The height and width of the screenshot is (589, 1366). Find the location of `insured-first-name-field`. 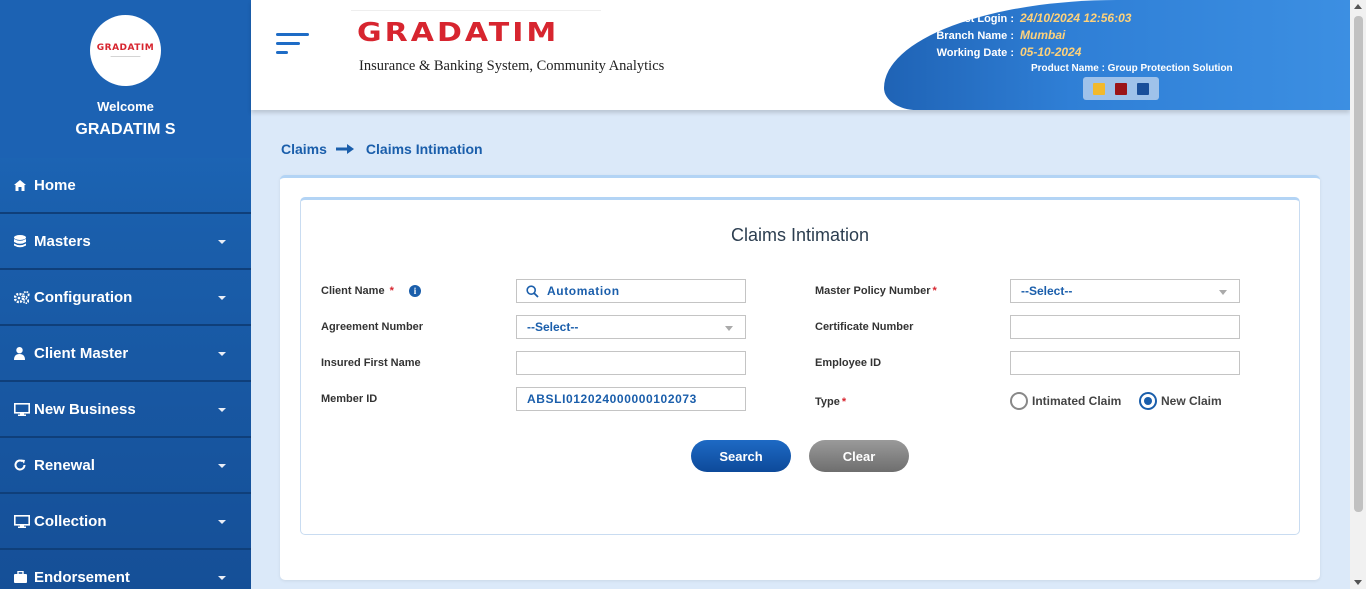

insured-first-name-field is located at coordinates (631, 363).